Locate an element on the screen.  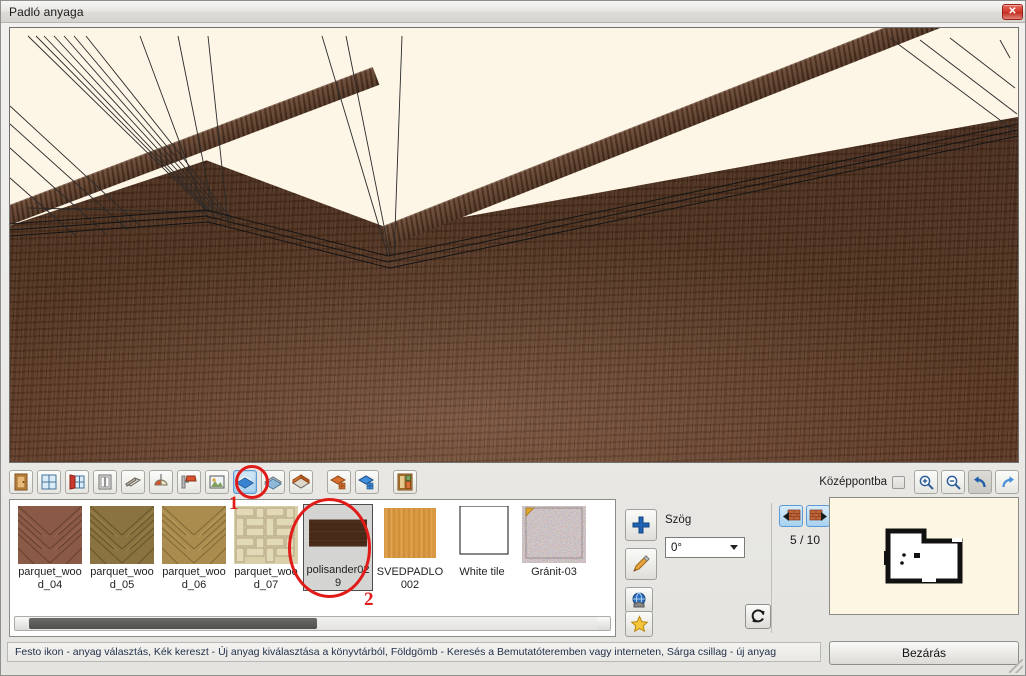
ceiling-tile-icon is located at coordinates (366, 482).